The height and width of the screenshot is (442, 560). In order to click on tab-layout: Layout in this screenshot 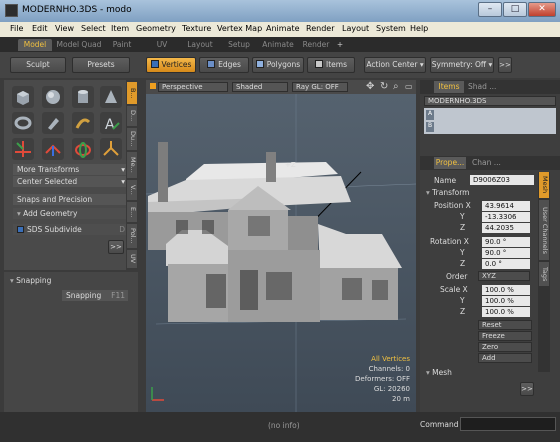, I will do `click(200, 45)`.